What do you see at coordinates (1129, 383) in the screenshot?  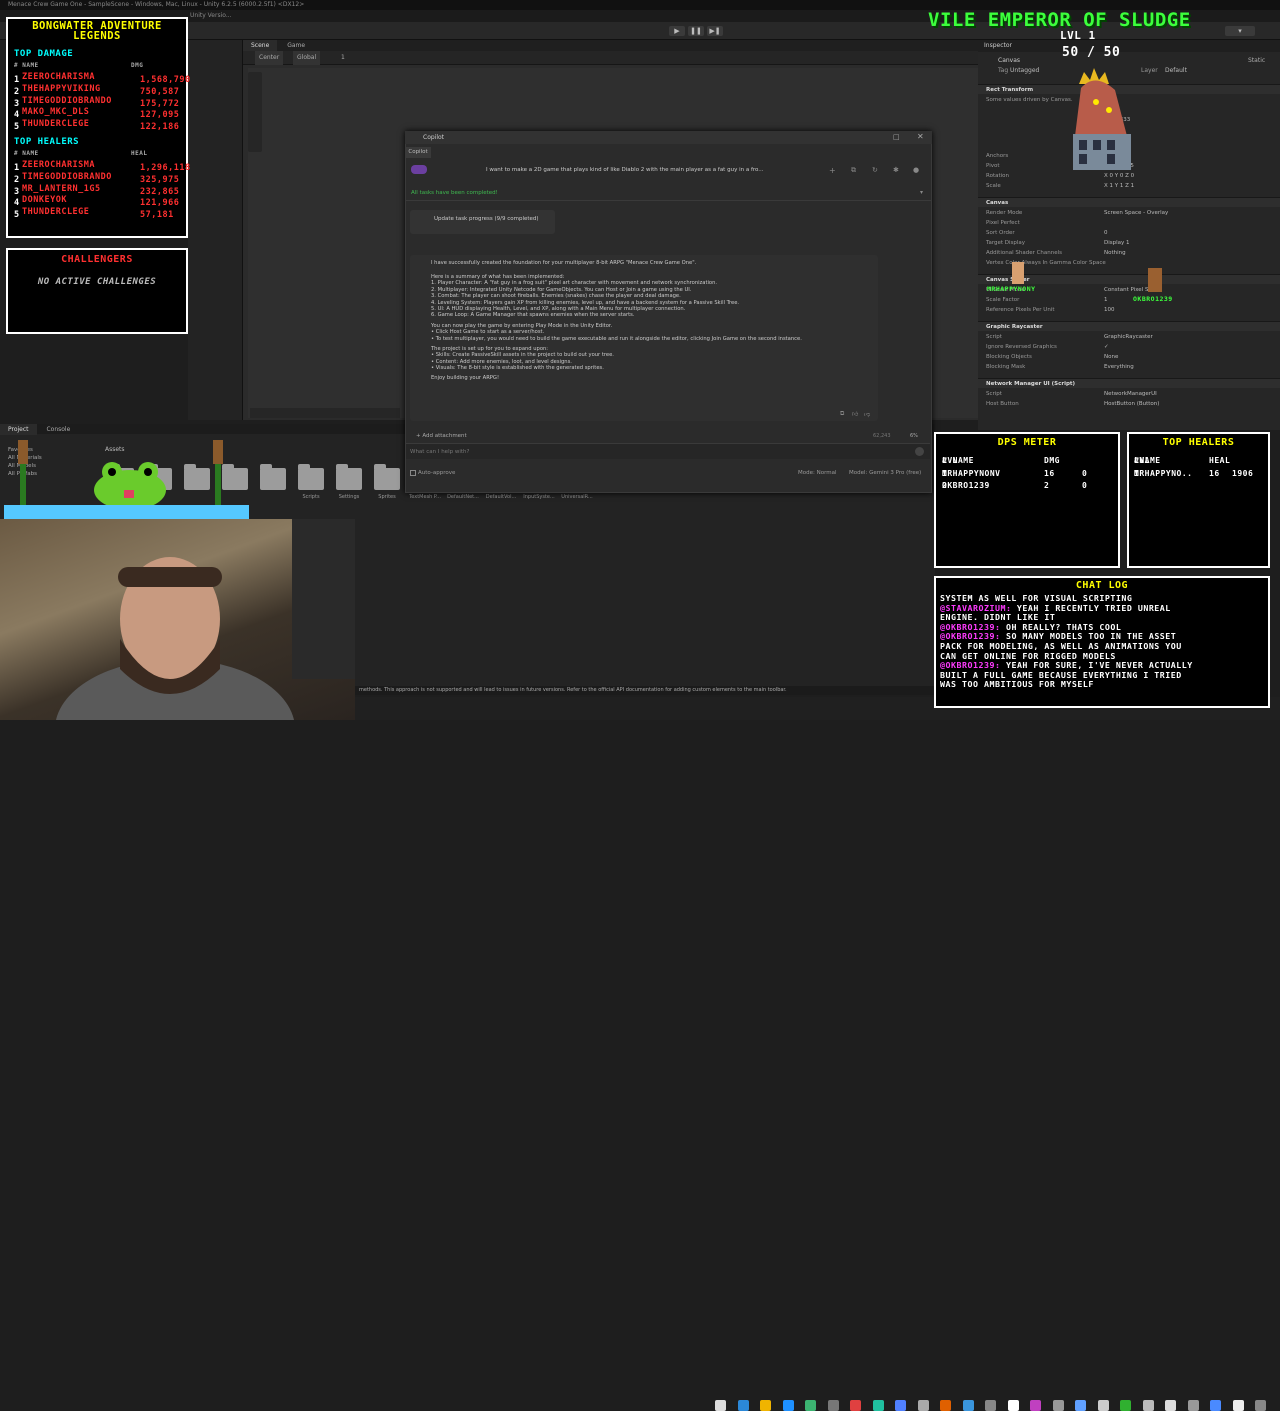 I see `component-header: Network Manager UI (Script)` at bounding box center [1129, 383].